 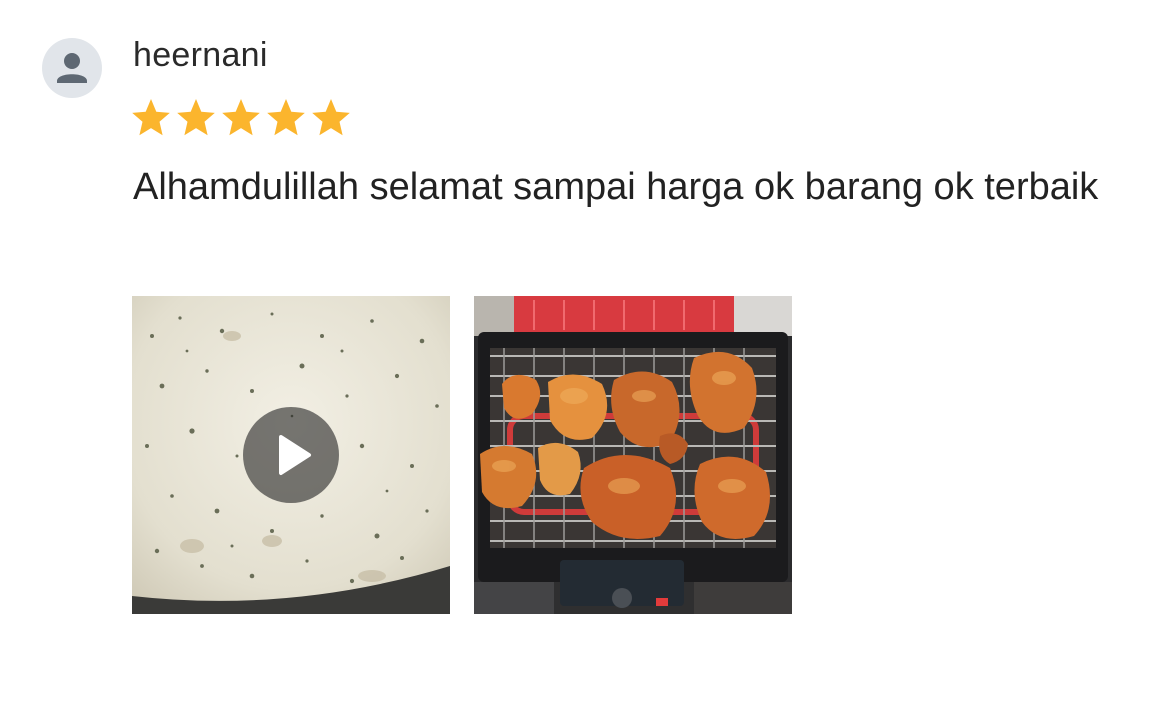 What do you see at coordinates (295, 455) in the screenshot?
I see `play-icon` at bounding box center [295, 455].